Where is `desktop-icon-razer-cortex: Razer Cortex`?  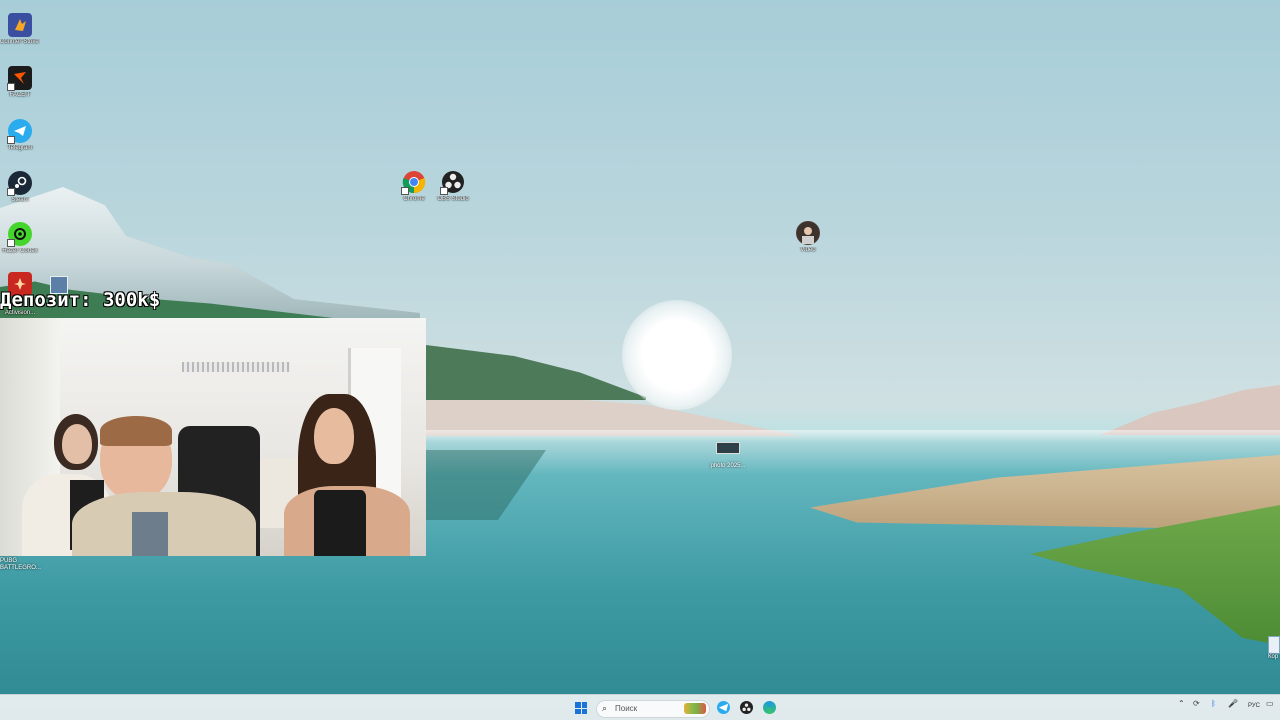 desktop-icon-razer-cortex: Razer Cortex is located at coordinates (20, 238).